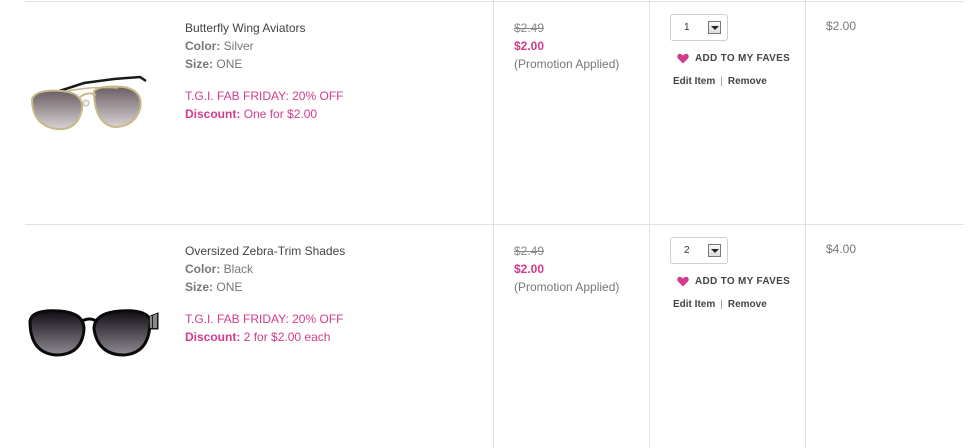  I want to click on quantity-value: 2, so click(687, 250).